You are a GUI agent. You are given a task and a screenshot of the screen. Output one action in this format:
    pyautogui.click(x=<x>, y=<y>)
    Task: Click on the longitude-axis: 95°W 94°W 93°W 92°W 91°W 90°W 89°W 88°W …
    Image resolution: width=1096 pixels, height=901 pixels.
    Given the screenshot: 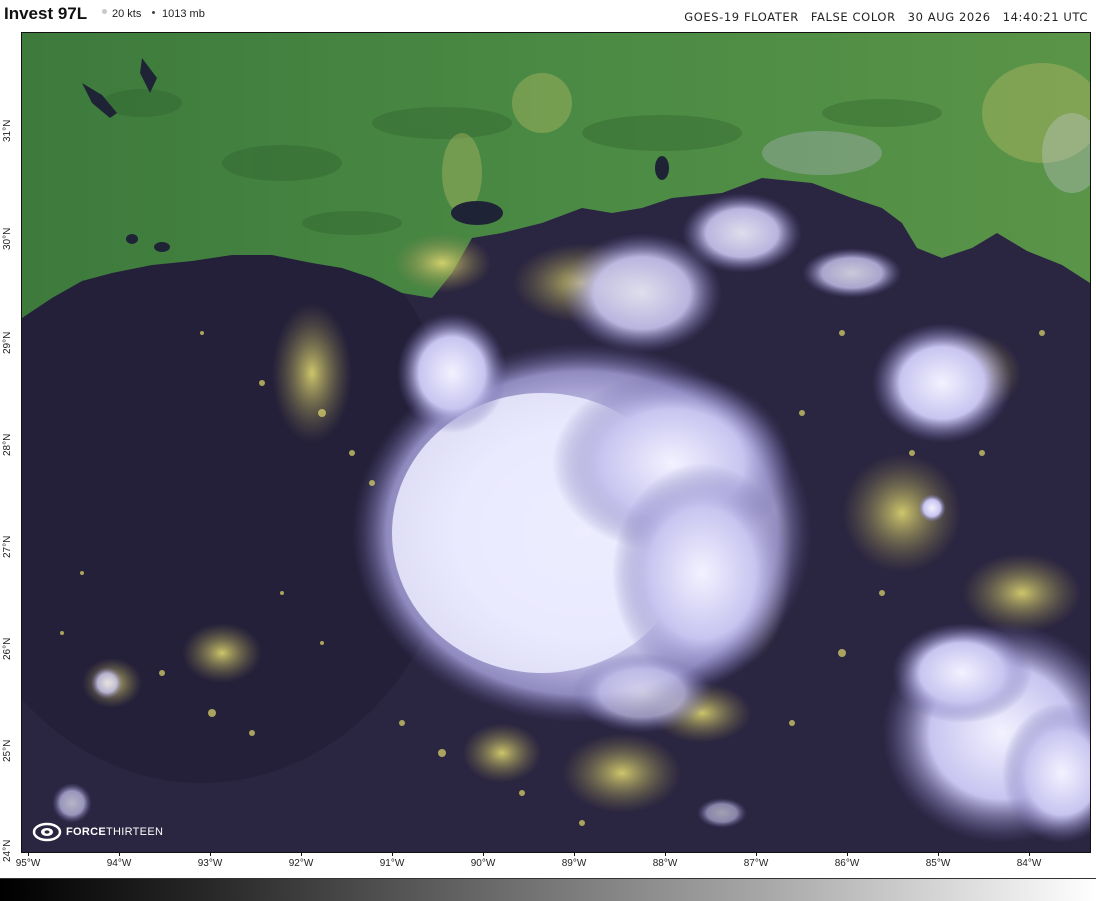 What is the action you would take?
    pyautogui.click(x=548, y=865)
    